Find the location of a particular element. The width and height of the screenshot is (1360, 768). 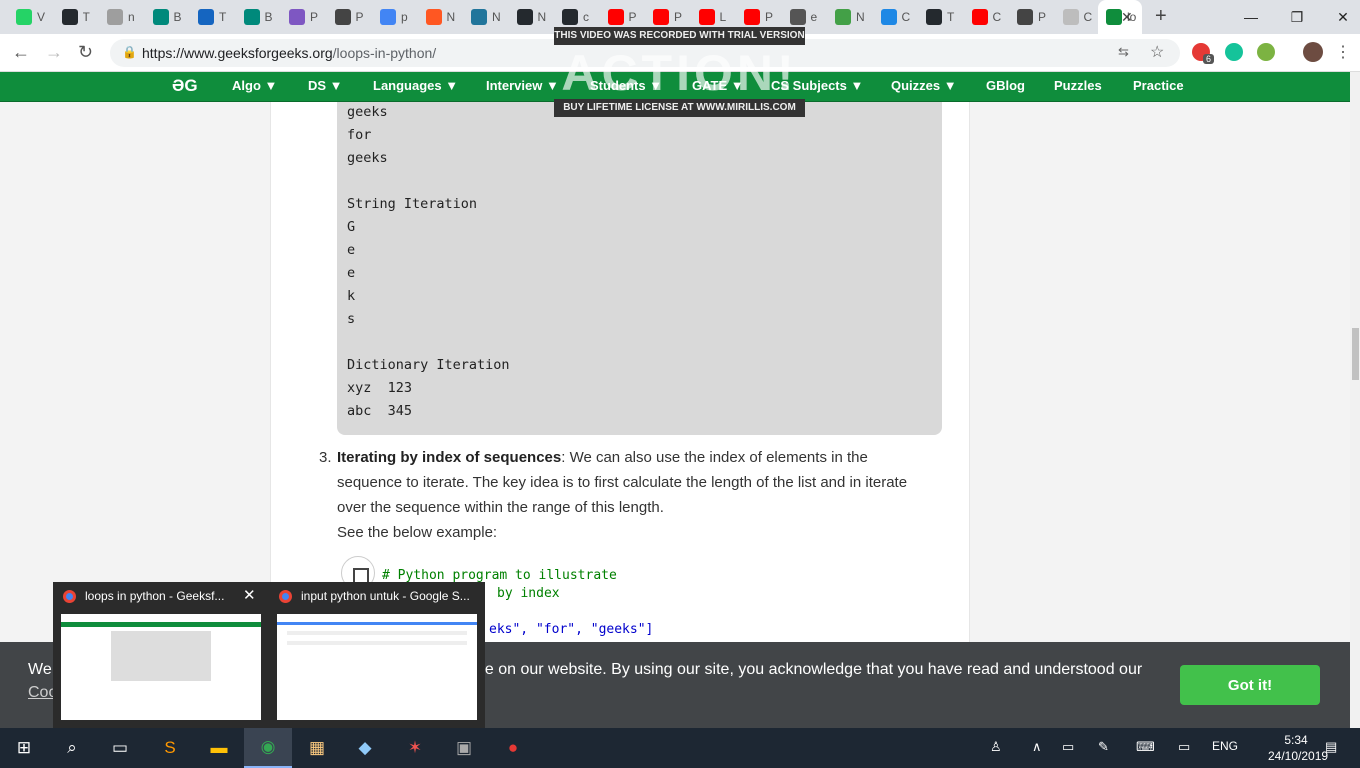

minimize-button: — is located at coordinates (1251, 17).